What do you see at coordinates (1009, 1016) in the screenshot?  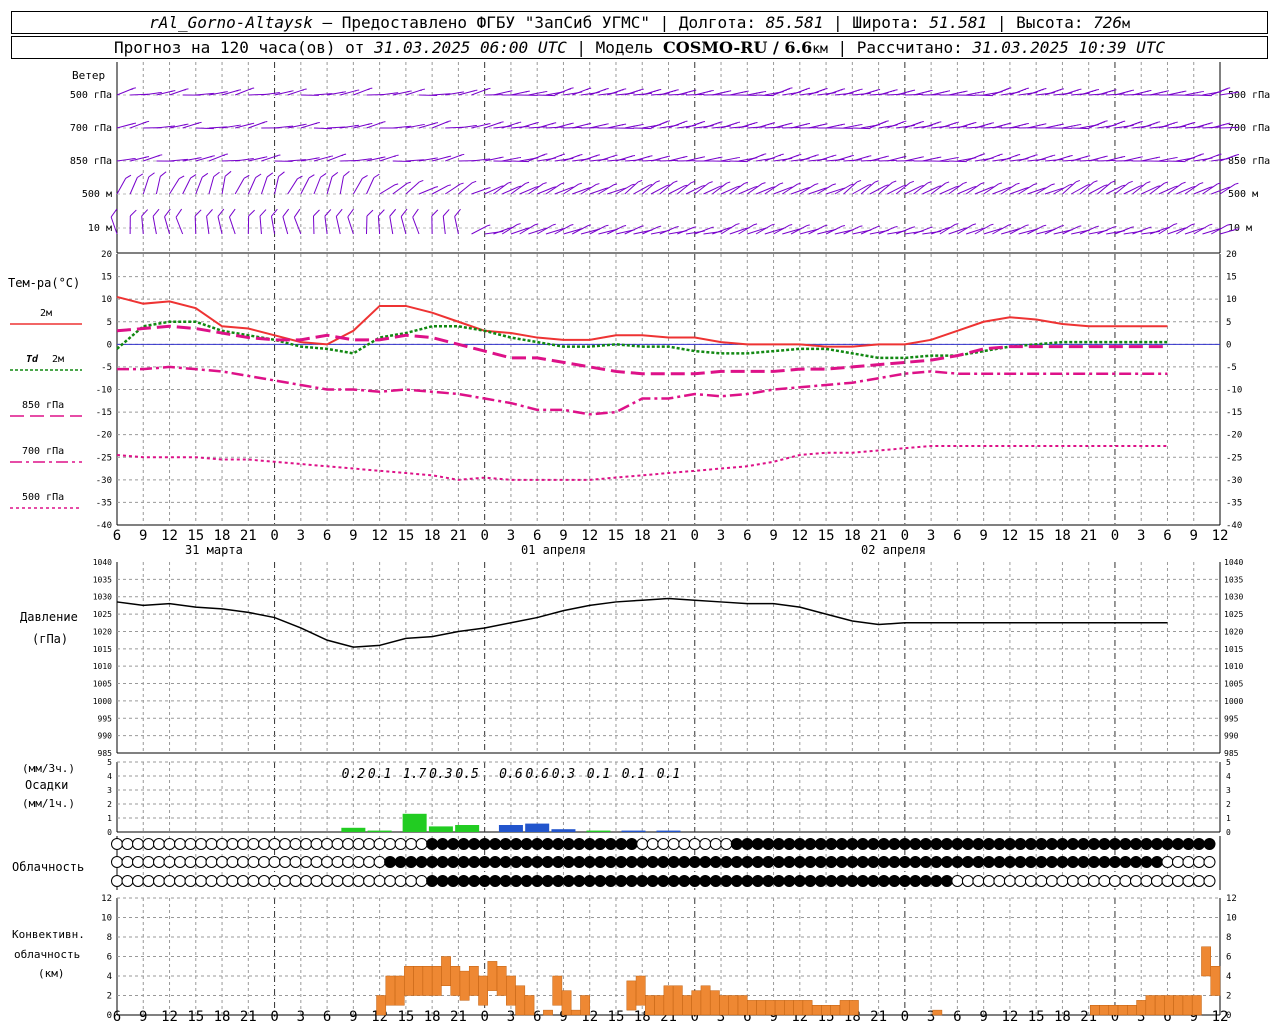 I see `x-tick-label-bottom: 12` at bounding box center [1009, 1016].